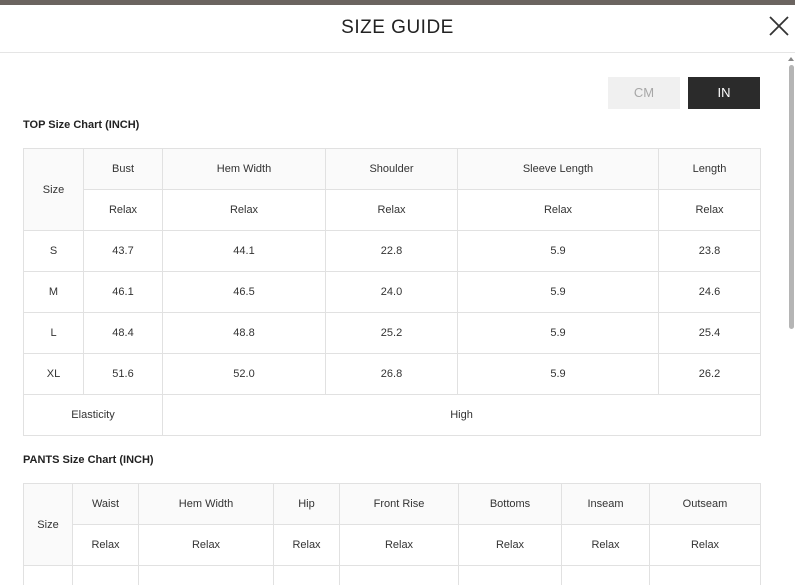 This screenshot has width=795, height=585. I want to click on pants-chart-title: PANTS Size Chart (INCH), so click(88, 460).